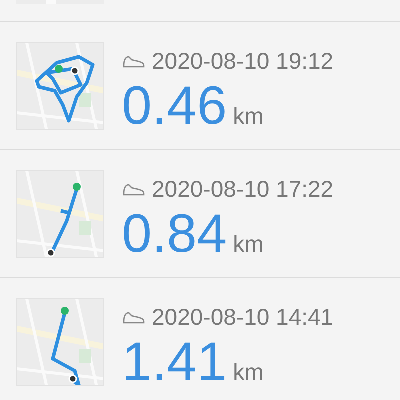 This screenshot has width=400, height=400. I want to click on activity-date: 2020-08-10 17:22, so click(243, 189).